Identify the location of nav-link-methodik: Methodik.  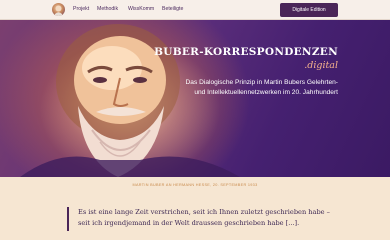
(107, 9).